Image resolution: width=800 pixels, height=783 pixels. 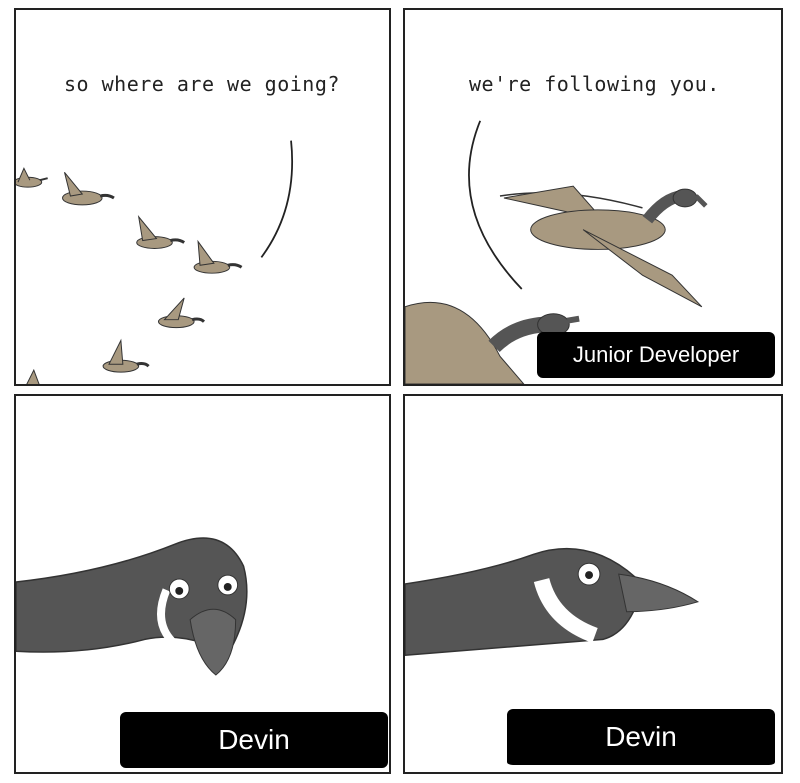 What do you see at coordinates (656, 355) in the screenshot?
I see `character-label-junior-developer: Junior Developer` at bounding box center [656, 355].